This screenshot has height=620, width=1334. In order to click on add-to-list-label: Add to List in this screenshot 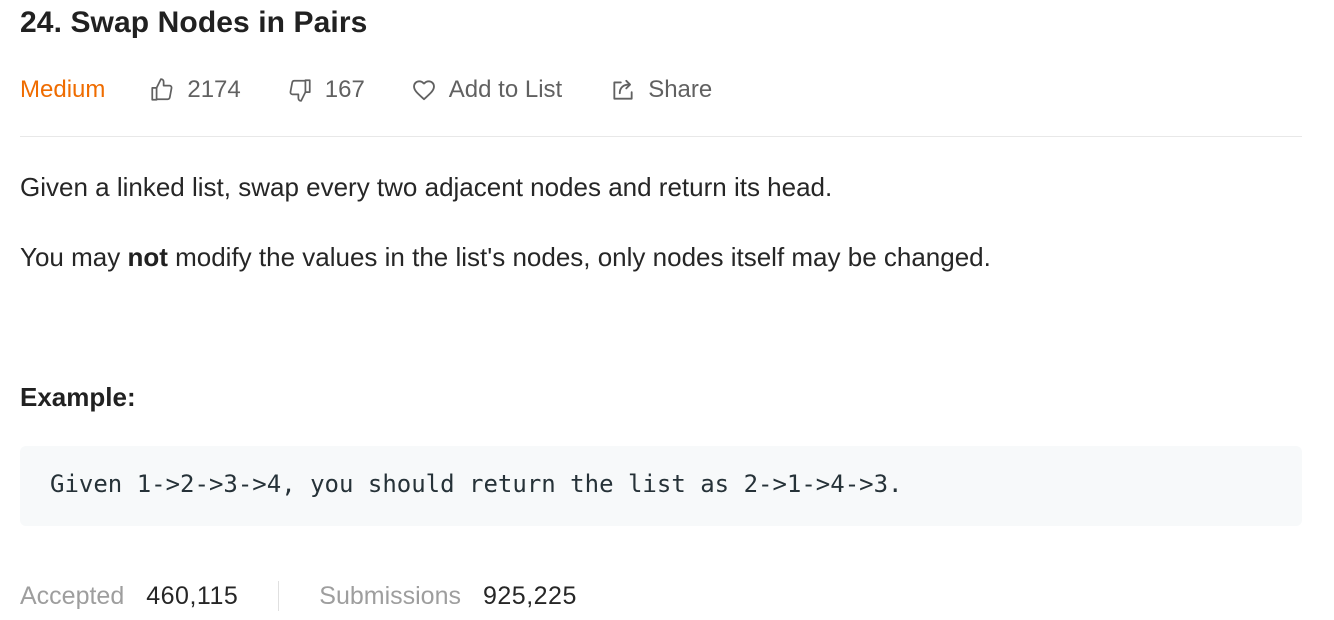, I will do `click(505, 89)`.